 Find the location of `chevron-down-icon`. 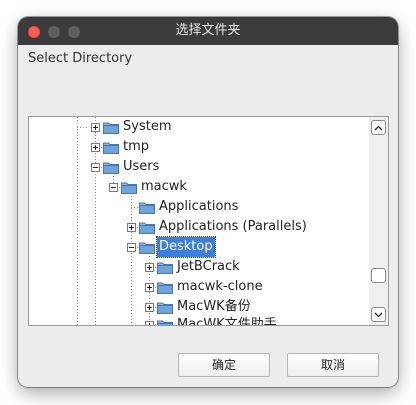

chevron-down-icon is located at coordinates (378, 314).